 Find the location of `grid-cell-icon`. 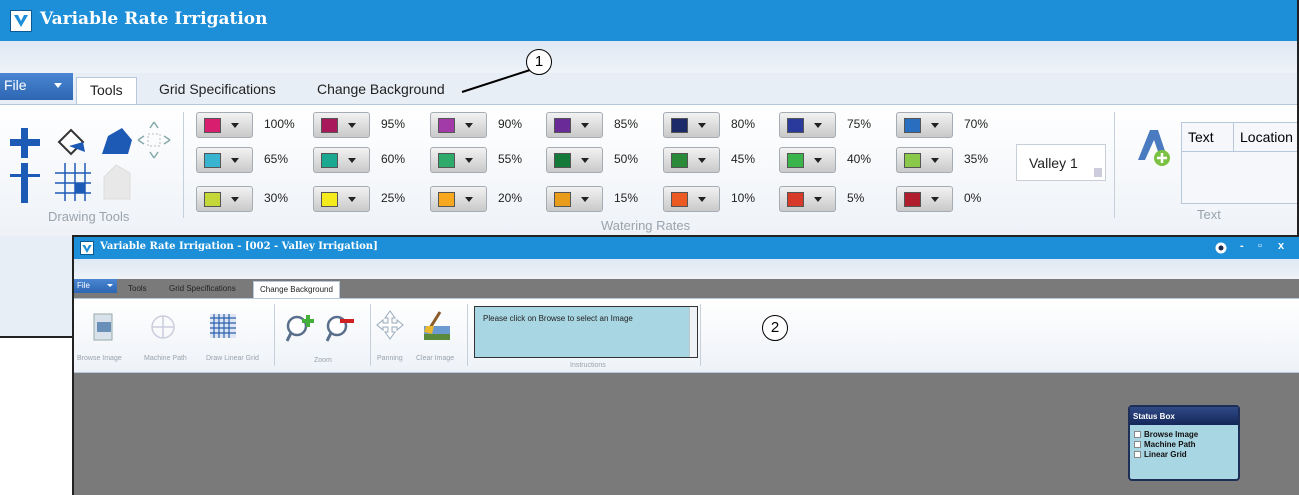

grid-cell-icon is located at coordinates (73, 182).